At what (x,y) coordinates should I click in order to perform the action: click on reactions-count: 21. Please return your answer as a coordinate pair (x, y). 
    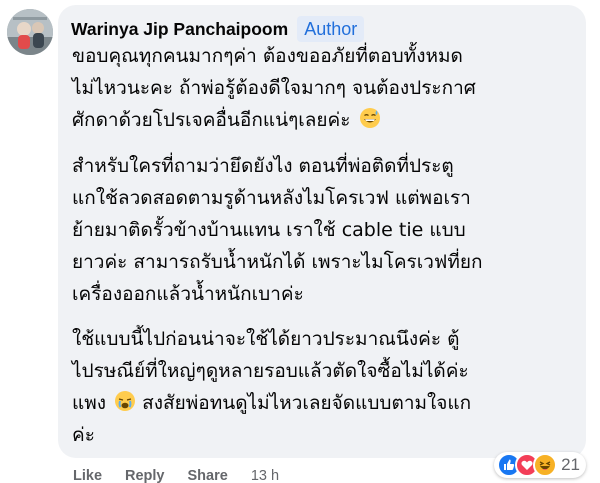
    Looking at the image, I should click on (570, 464).